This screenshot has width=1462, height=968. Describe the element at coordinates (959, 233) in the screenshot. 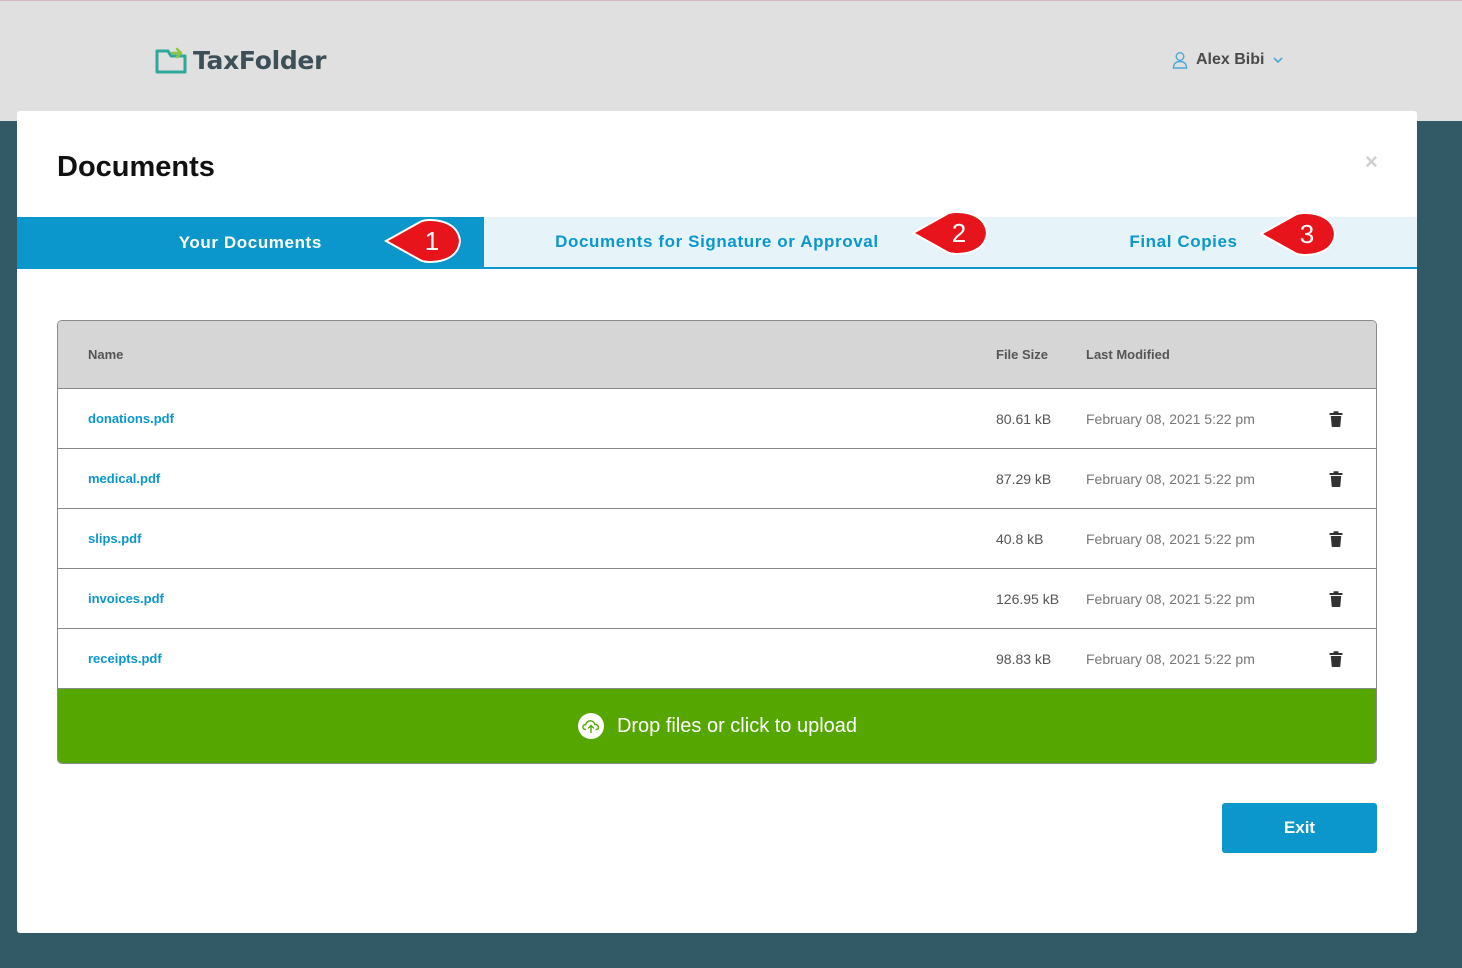

I see `callout-number-2: 2` at that location.